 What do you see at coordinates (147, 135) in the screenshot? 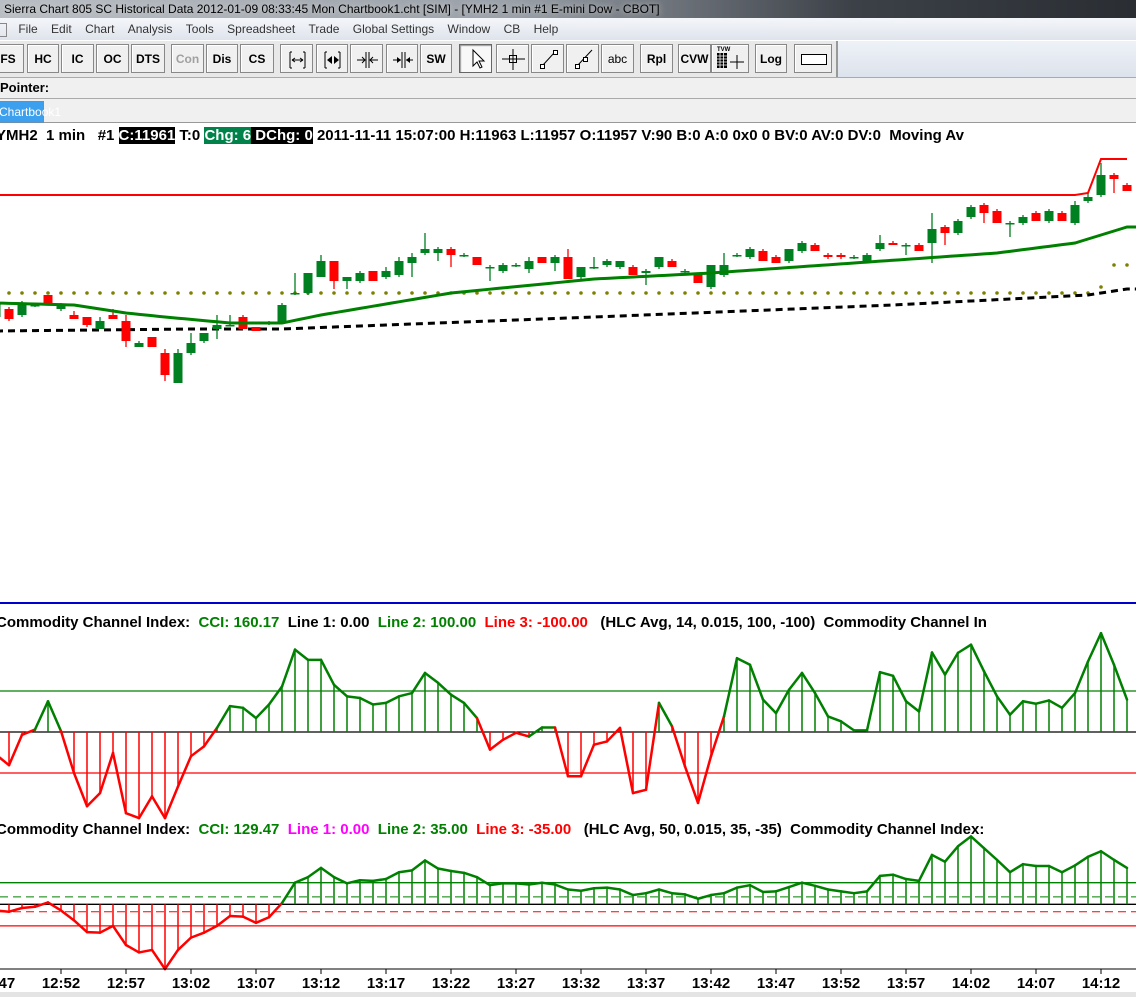
I see `close-value: C:11961` at bounding box center [147, 135].